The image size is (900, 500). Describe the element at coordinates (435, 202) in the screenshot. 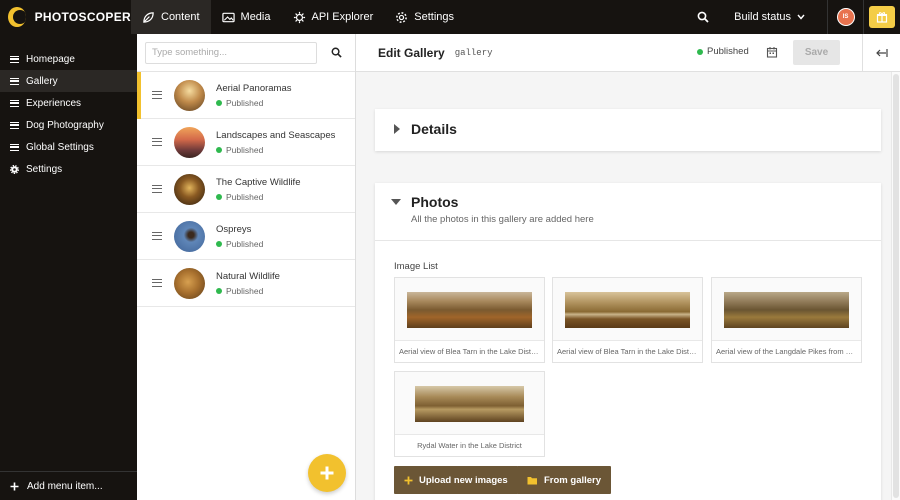

I see `section-title: Photos` at that location.